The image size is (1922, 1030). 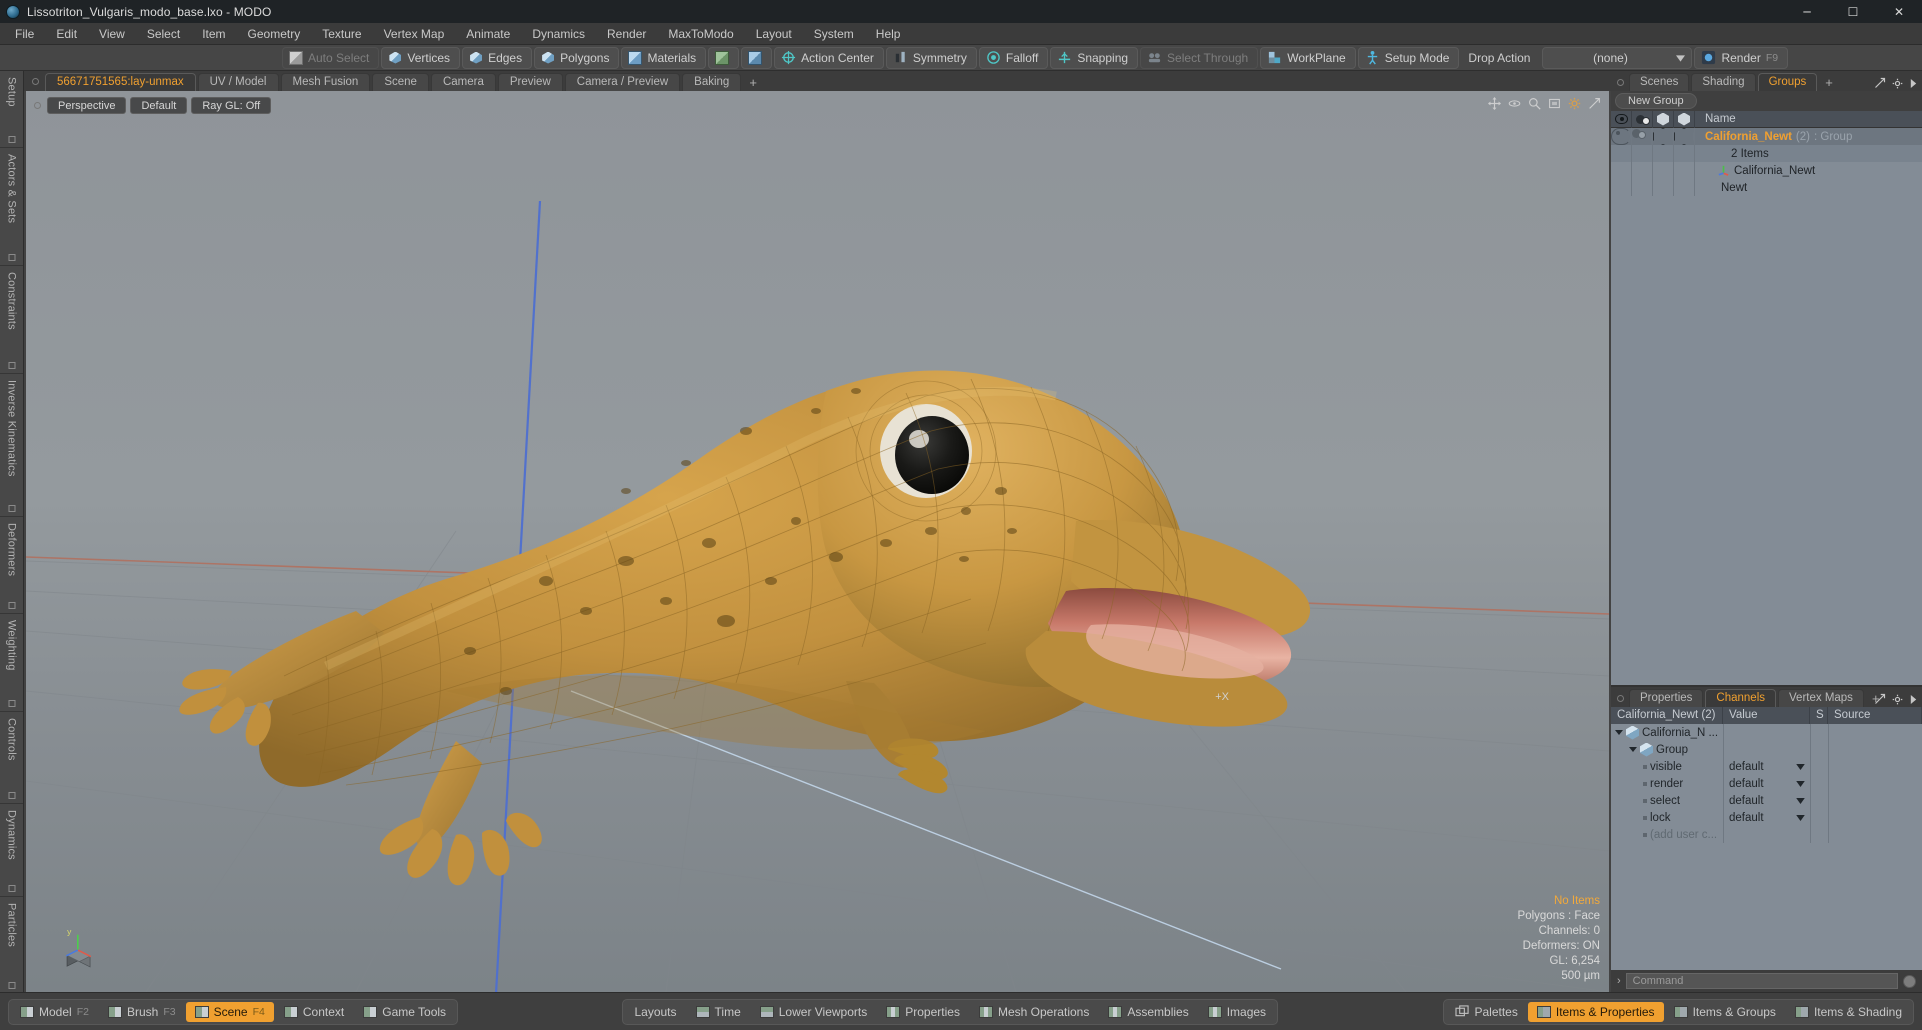 What do you see at coordinates (724, 57) in the screenshot?
I see `toolbar-item-mode-icon-button` at bounding box center [724, 57].